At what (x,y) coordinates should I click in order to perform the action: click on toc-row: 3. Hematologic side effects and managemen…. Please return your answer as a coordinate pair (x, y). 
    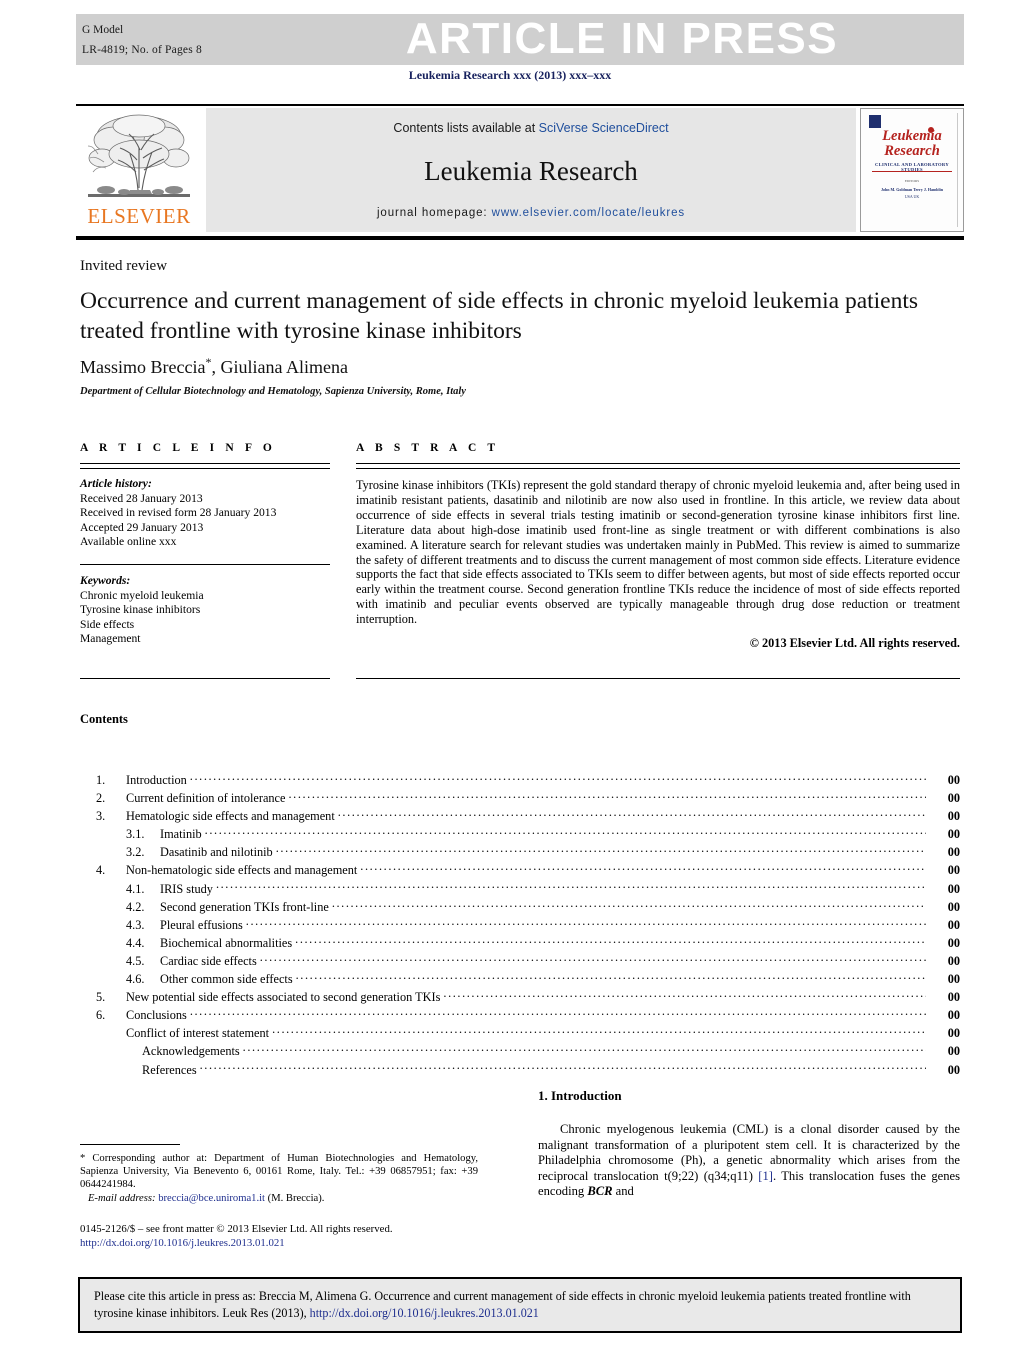
    Looking at the image, I should click on (520, 815).